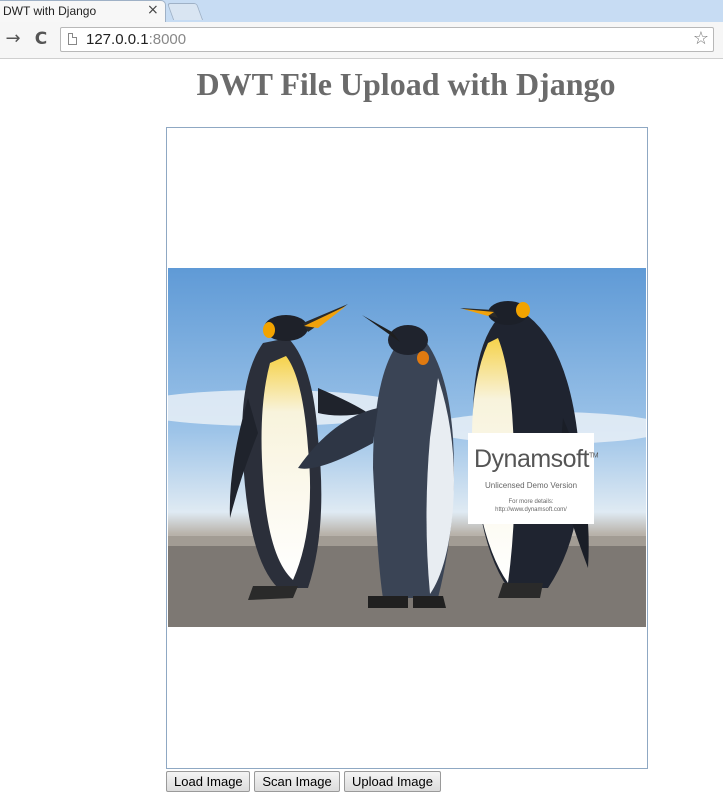 The height and width of the screenshot is (798, 723). I want to click on bookmark-star-icon: ☆, so click(701, 38).